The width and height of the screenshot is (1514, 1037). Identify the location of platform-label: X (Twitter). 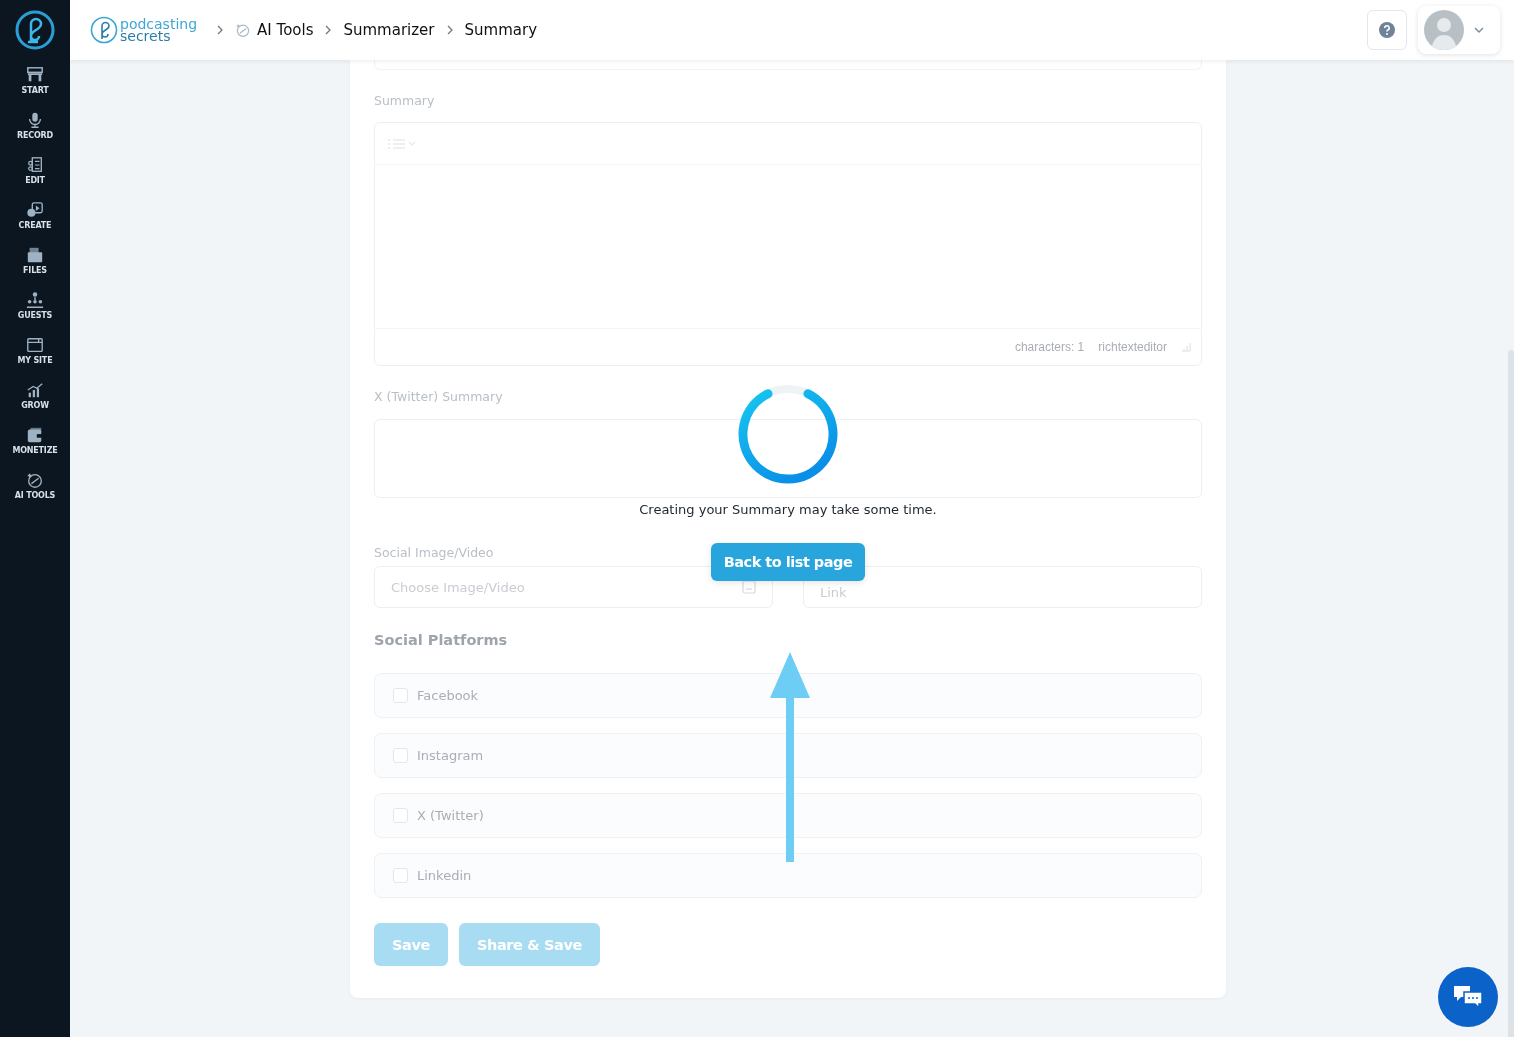
(450, 815).